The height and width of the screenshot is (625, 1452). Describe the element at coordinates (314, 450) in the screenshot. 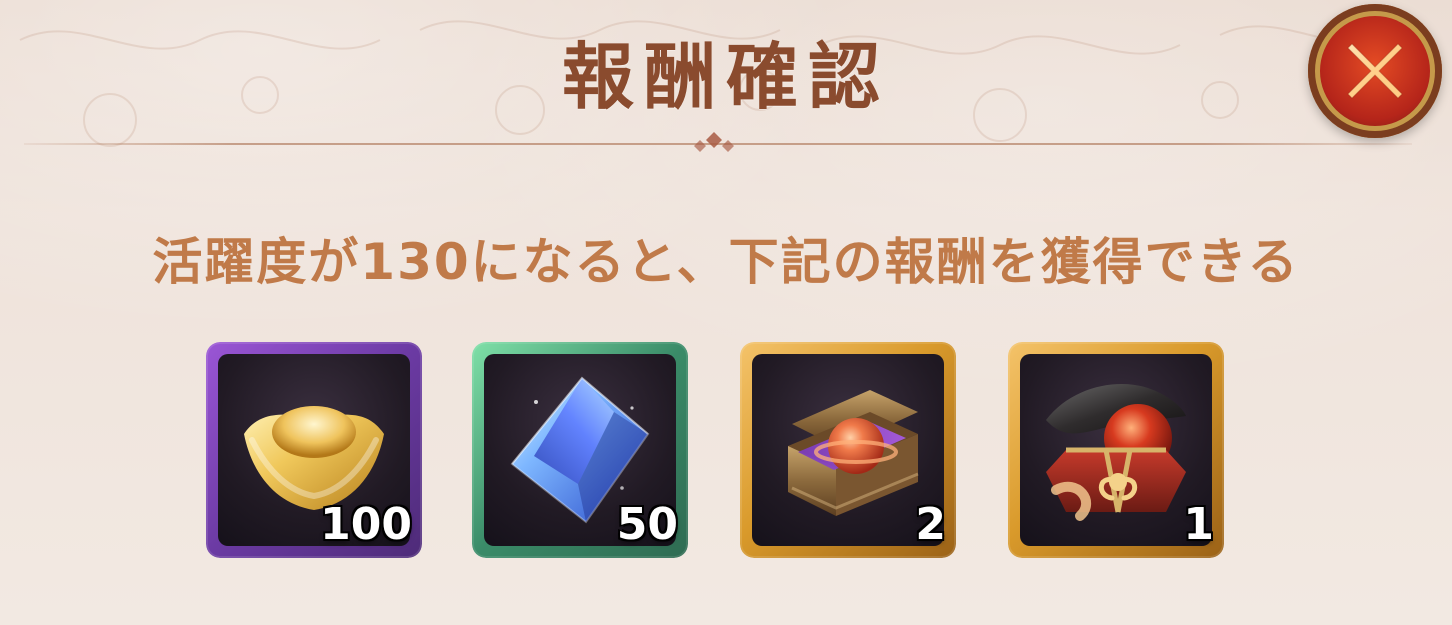

I see `reward-item-gold: 100` at that location.